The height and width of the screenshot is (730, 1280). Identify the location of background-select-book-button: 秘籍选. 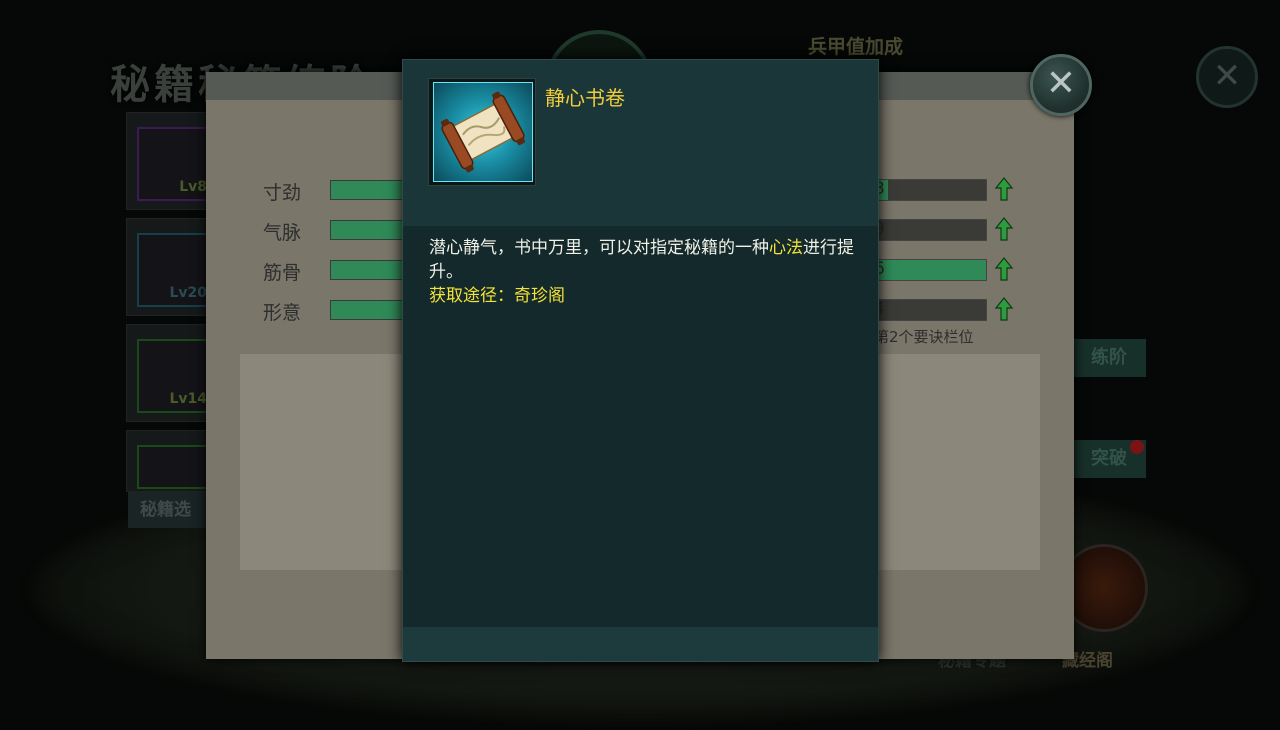
(173, 510).